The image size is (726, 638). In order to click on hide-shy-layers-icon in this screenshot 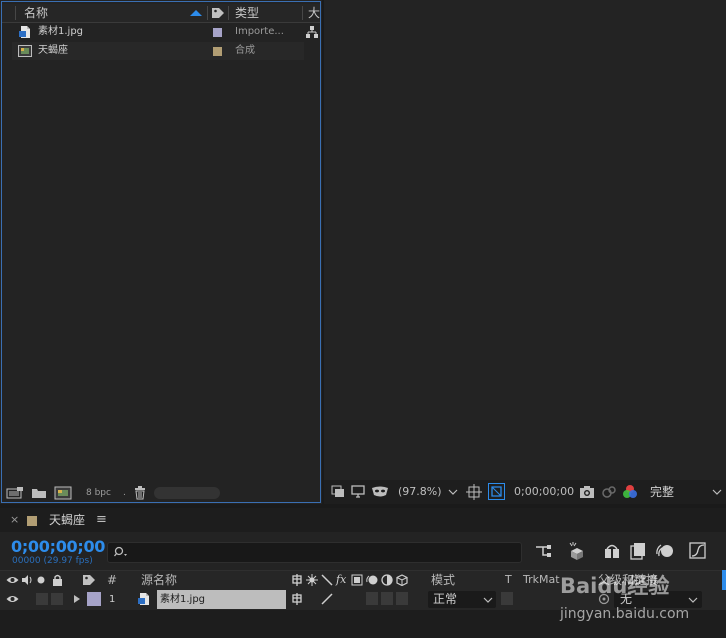, I will do `click(612, 551)`.